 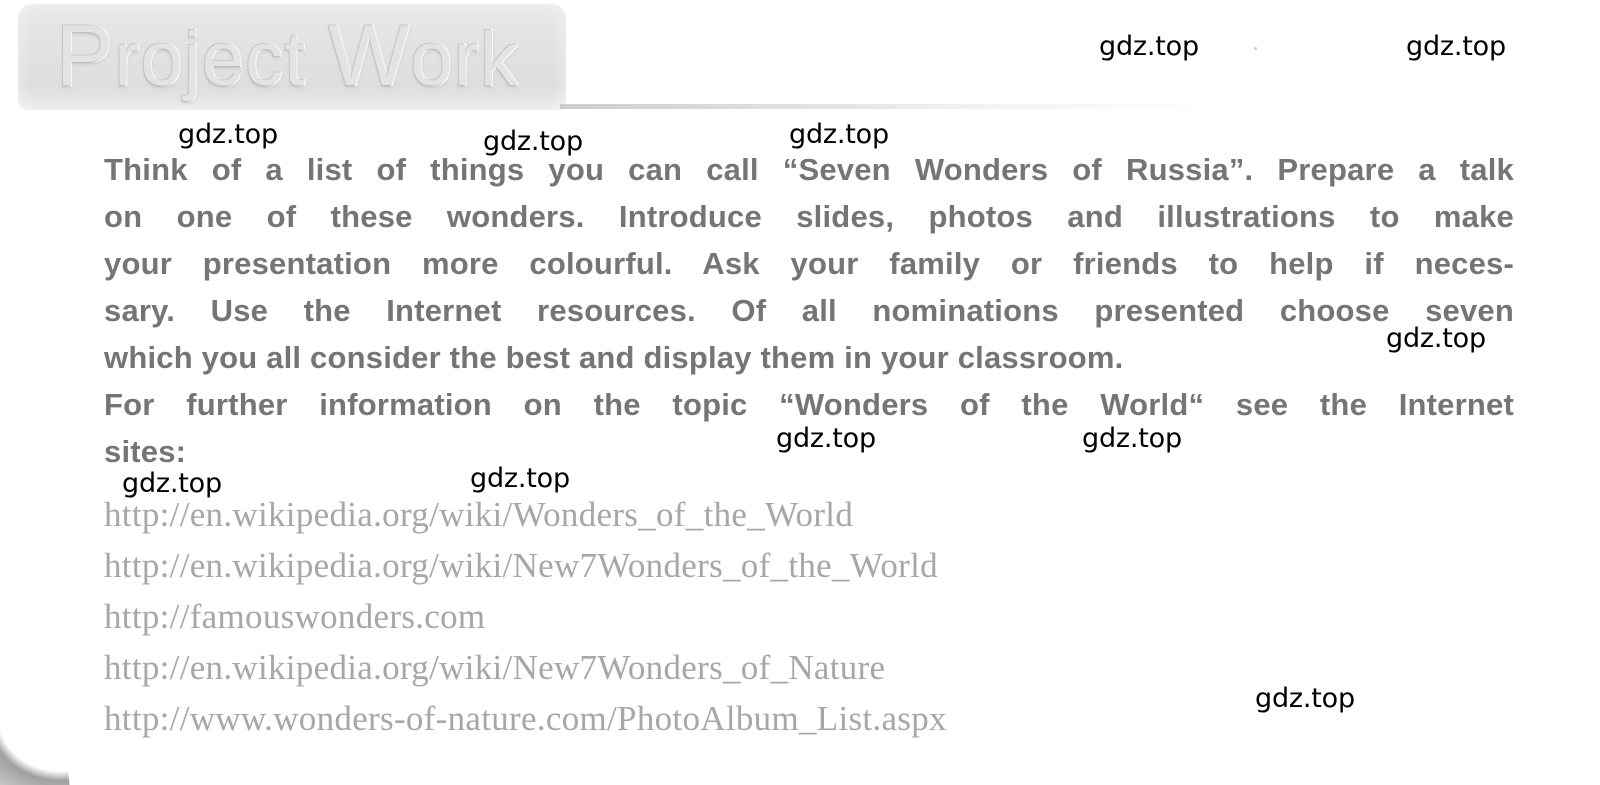 What do you see at coordinates (221, 59) in the screenshot?
I see `page-title-roject: roject` at bounding box center [221, 59].